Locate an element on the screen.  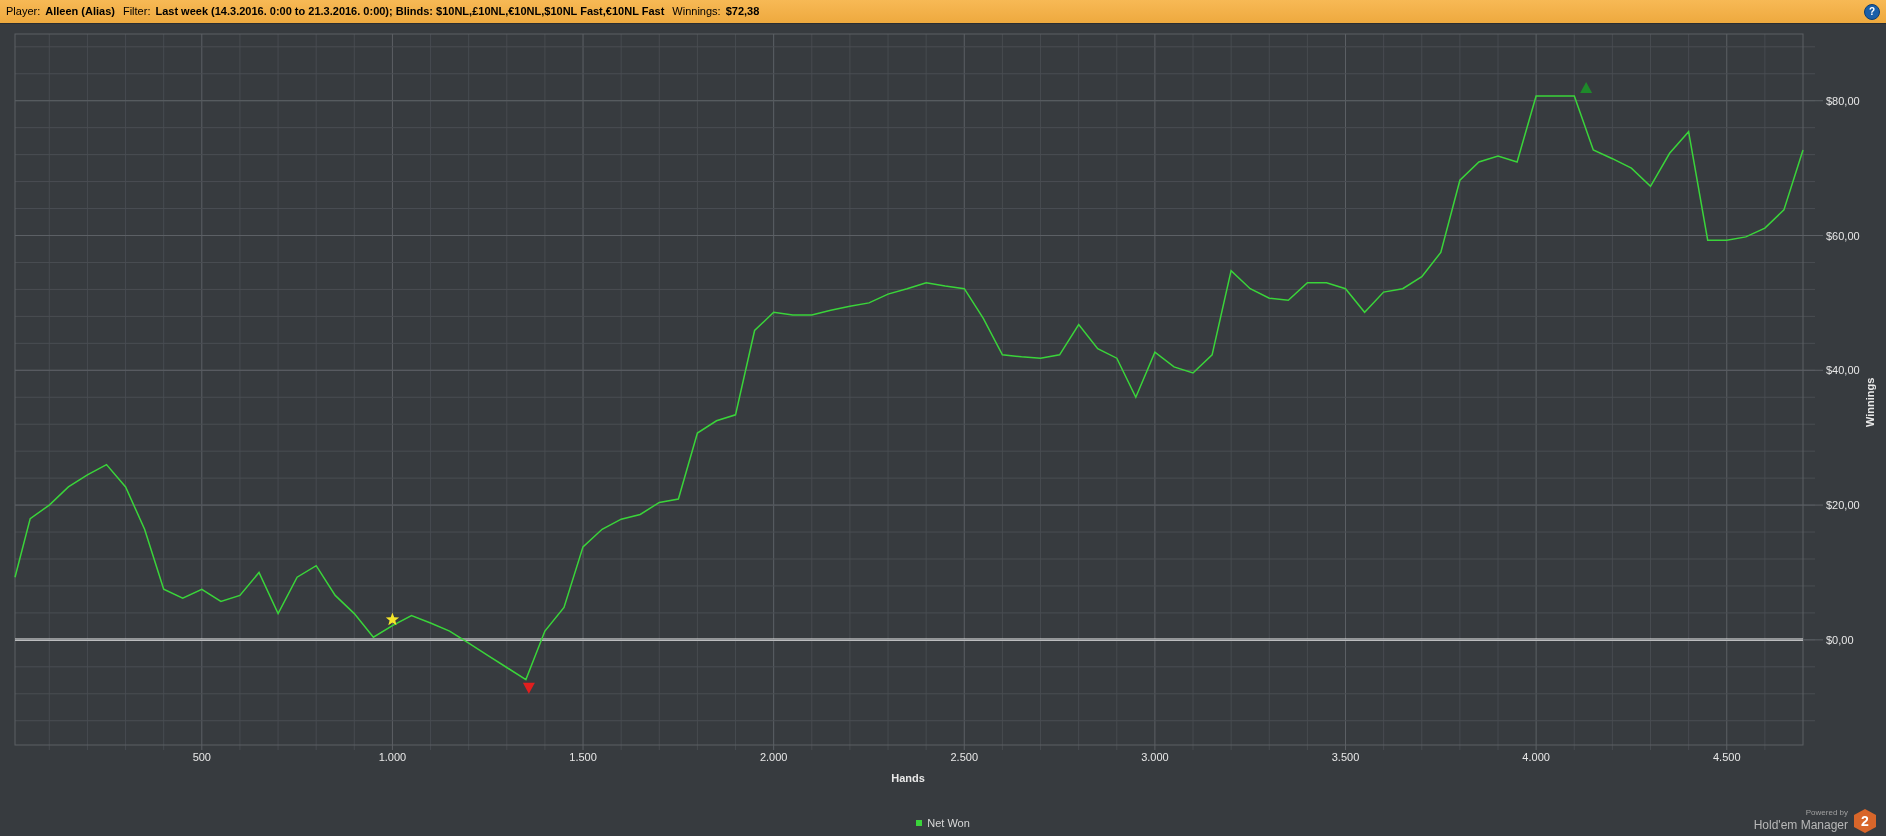
x-axis-label: 3.500 is located at coordinates (1345, 757).